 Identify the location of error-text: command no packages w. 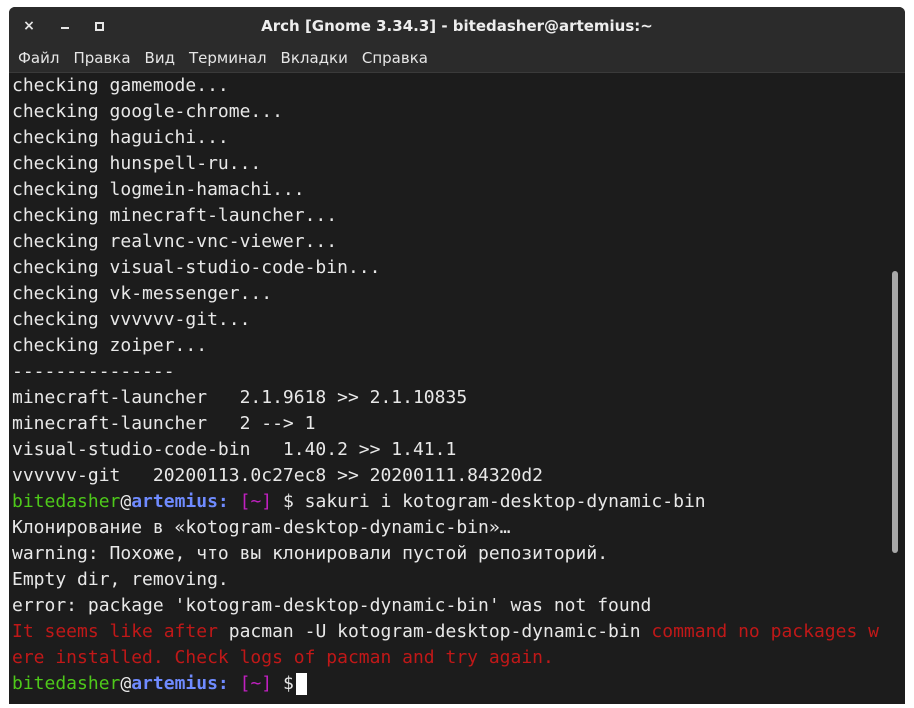
(759, 631).